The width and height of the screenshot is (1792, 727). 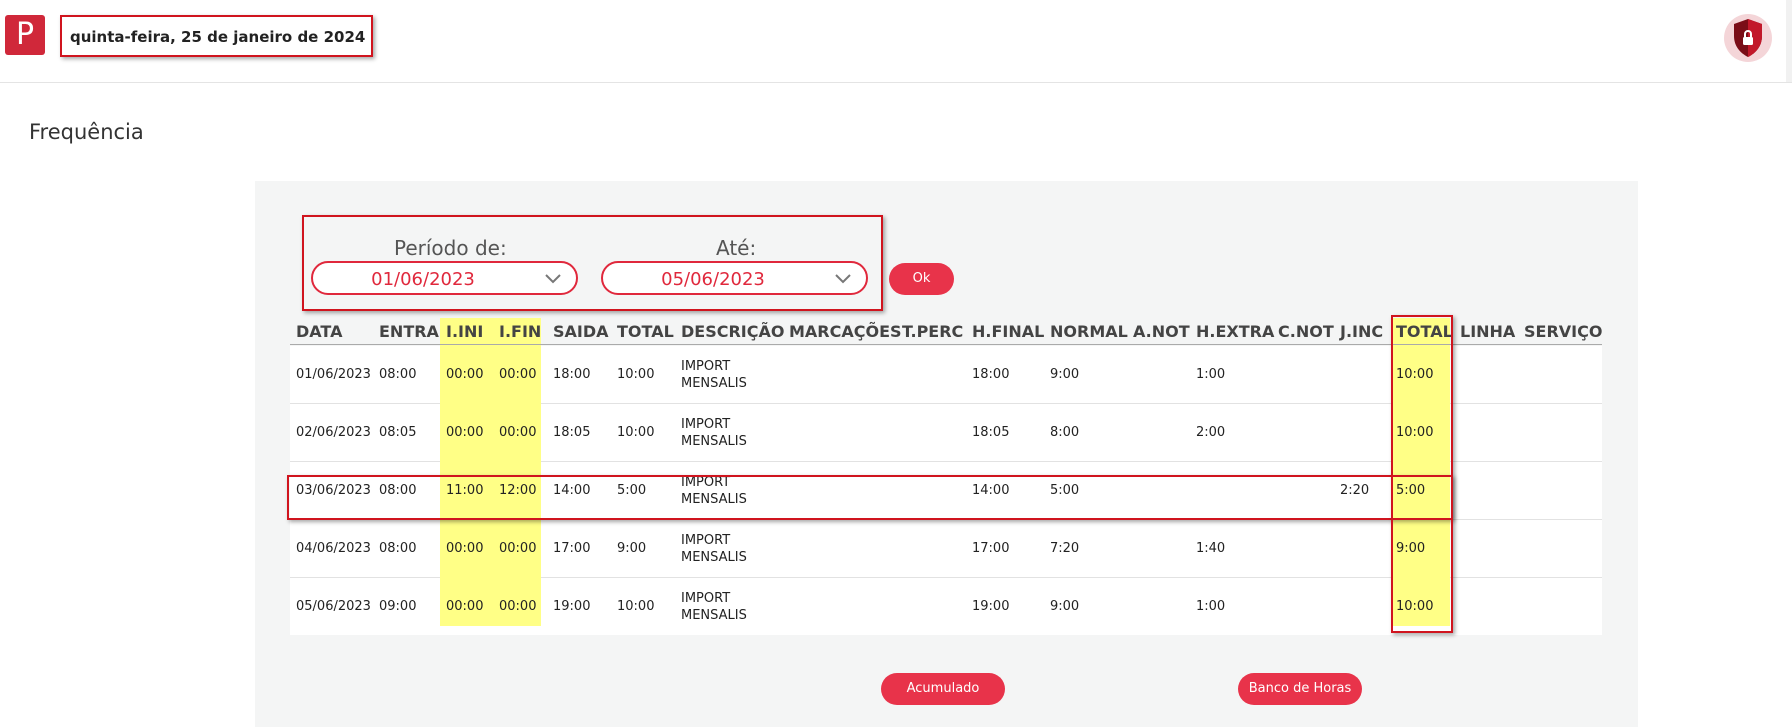 I want to click on period-to-select: 05/06/2023, so click(x=734, y=278).